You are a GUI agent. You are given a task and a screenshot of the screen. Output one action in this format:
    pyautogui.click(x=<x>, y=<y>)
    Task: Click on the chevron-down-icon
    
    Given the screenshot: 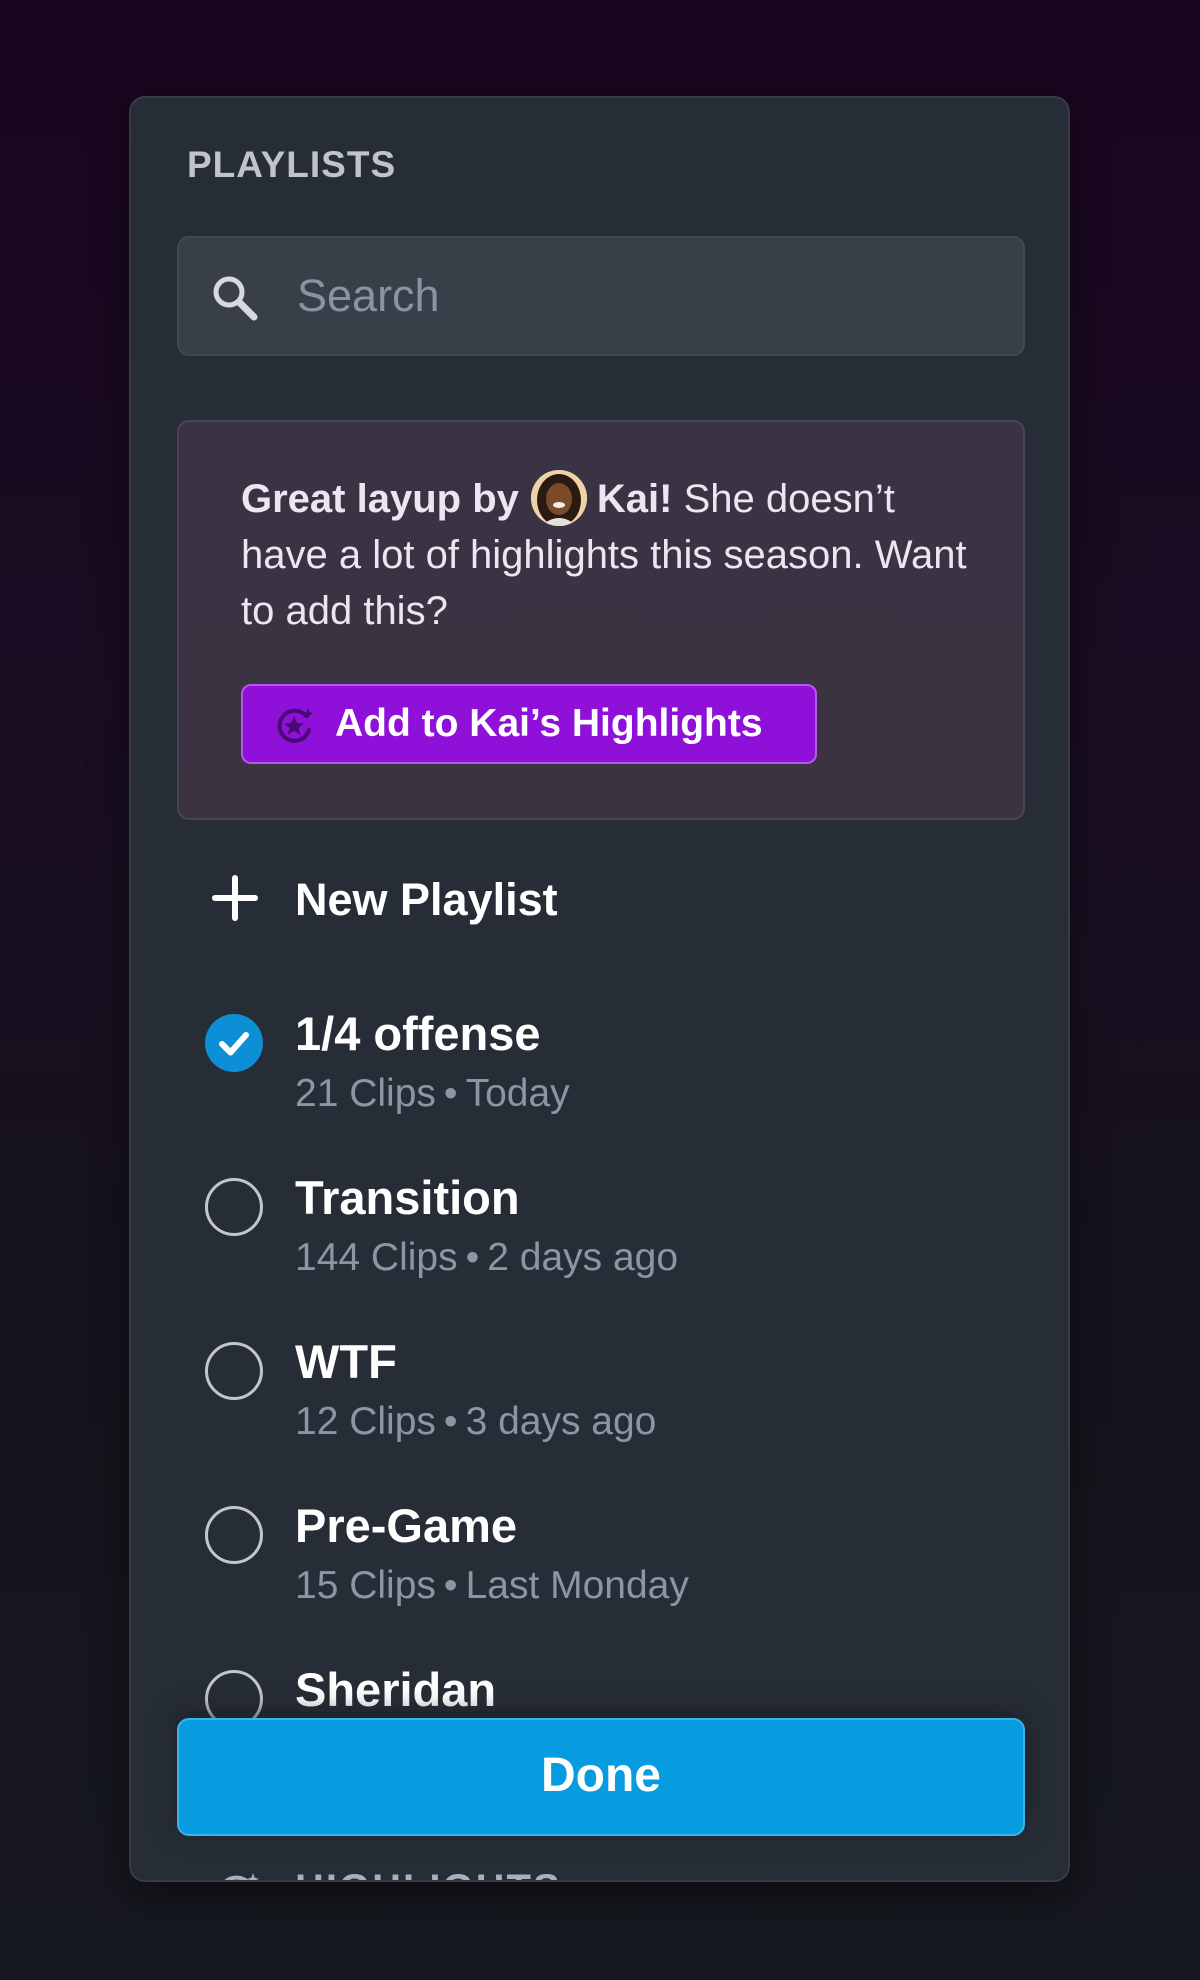 What is the action you would take?
    pyautogui.click(x=992, y=1878)
    